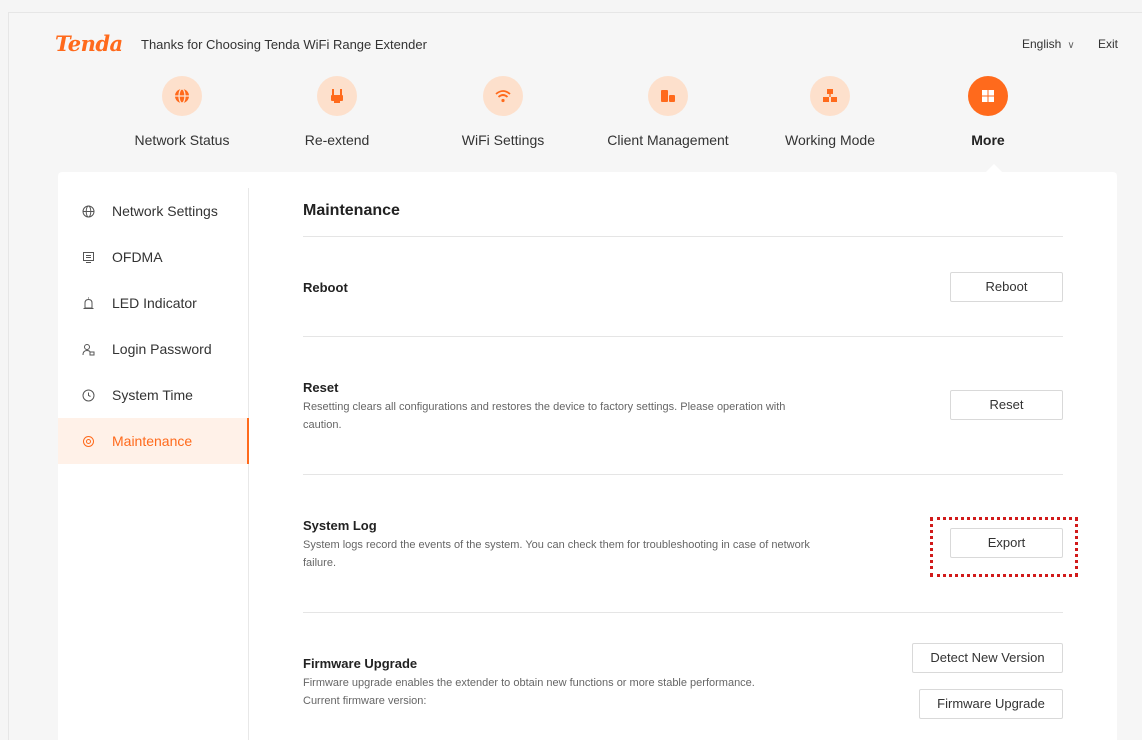 The width and height of the screenshot is (1142, 740). What do you see at coordinates (668, 96) in the screenshot?
I see `clients-icon` at bounding box center [668, 96].